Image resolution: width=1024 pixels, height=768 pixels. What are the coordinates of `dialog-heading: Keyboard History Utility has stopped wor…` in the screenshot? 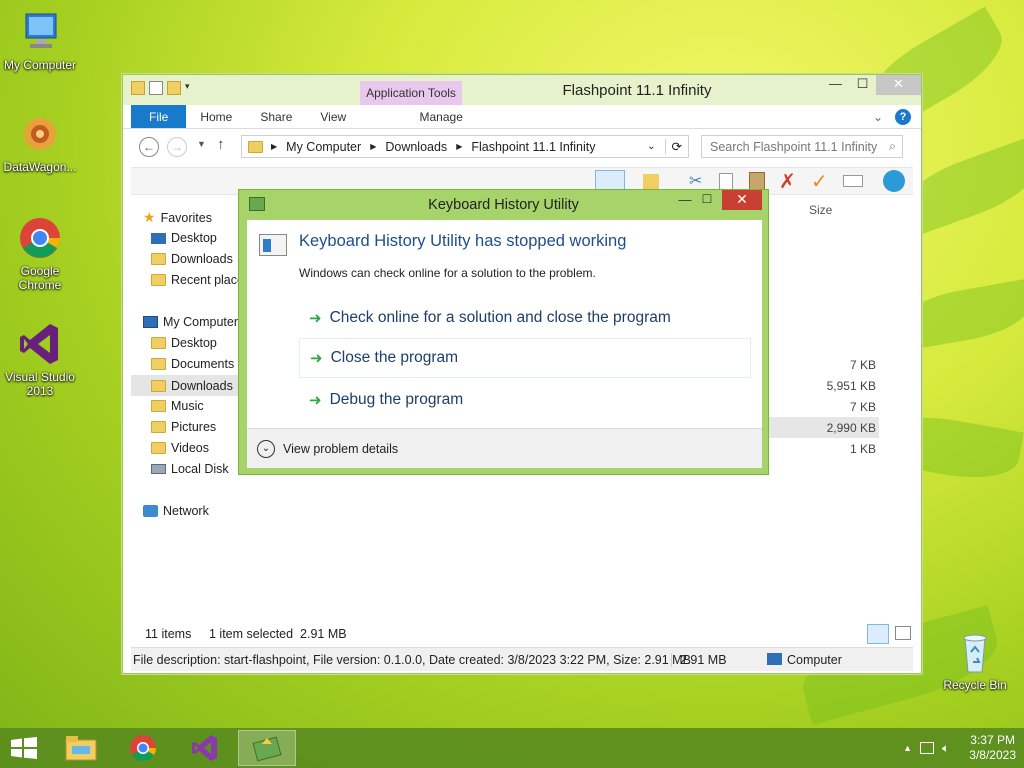 It's located at (463, 241).